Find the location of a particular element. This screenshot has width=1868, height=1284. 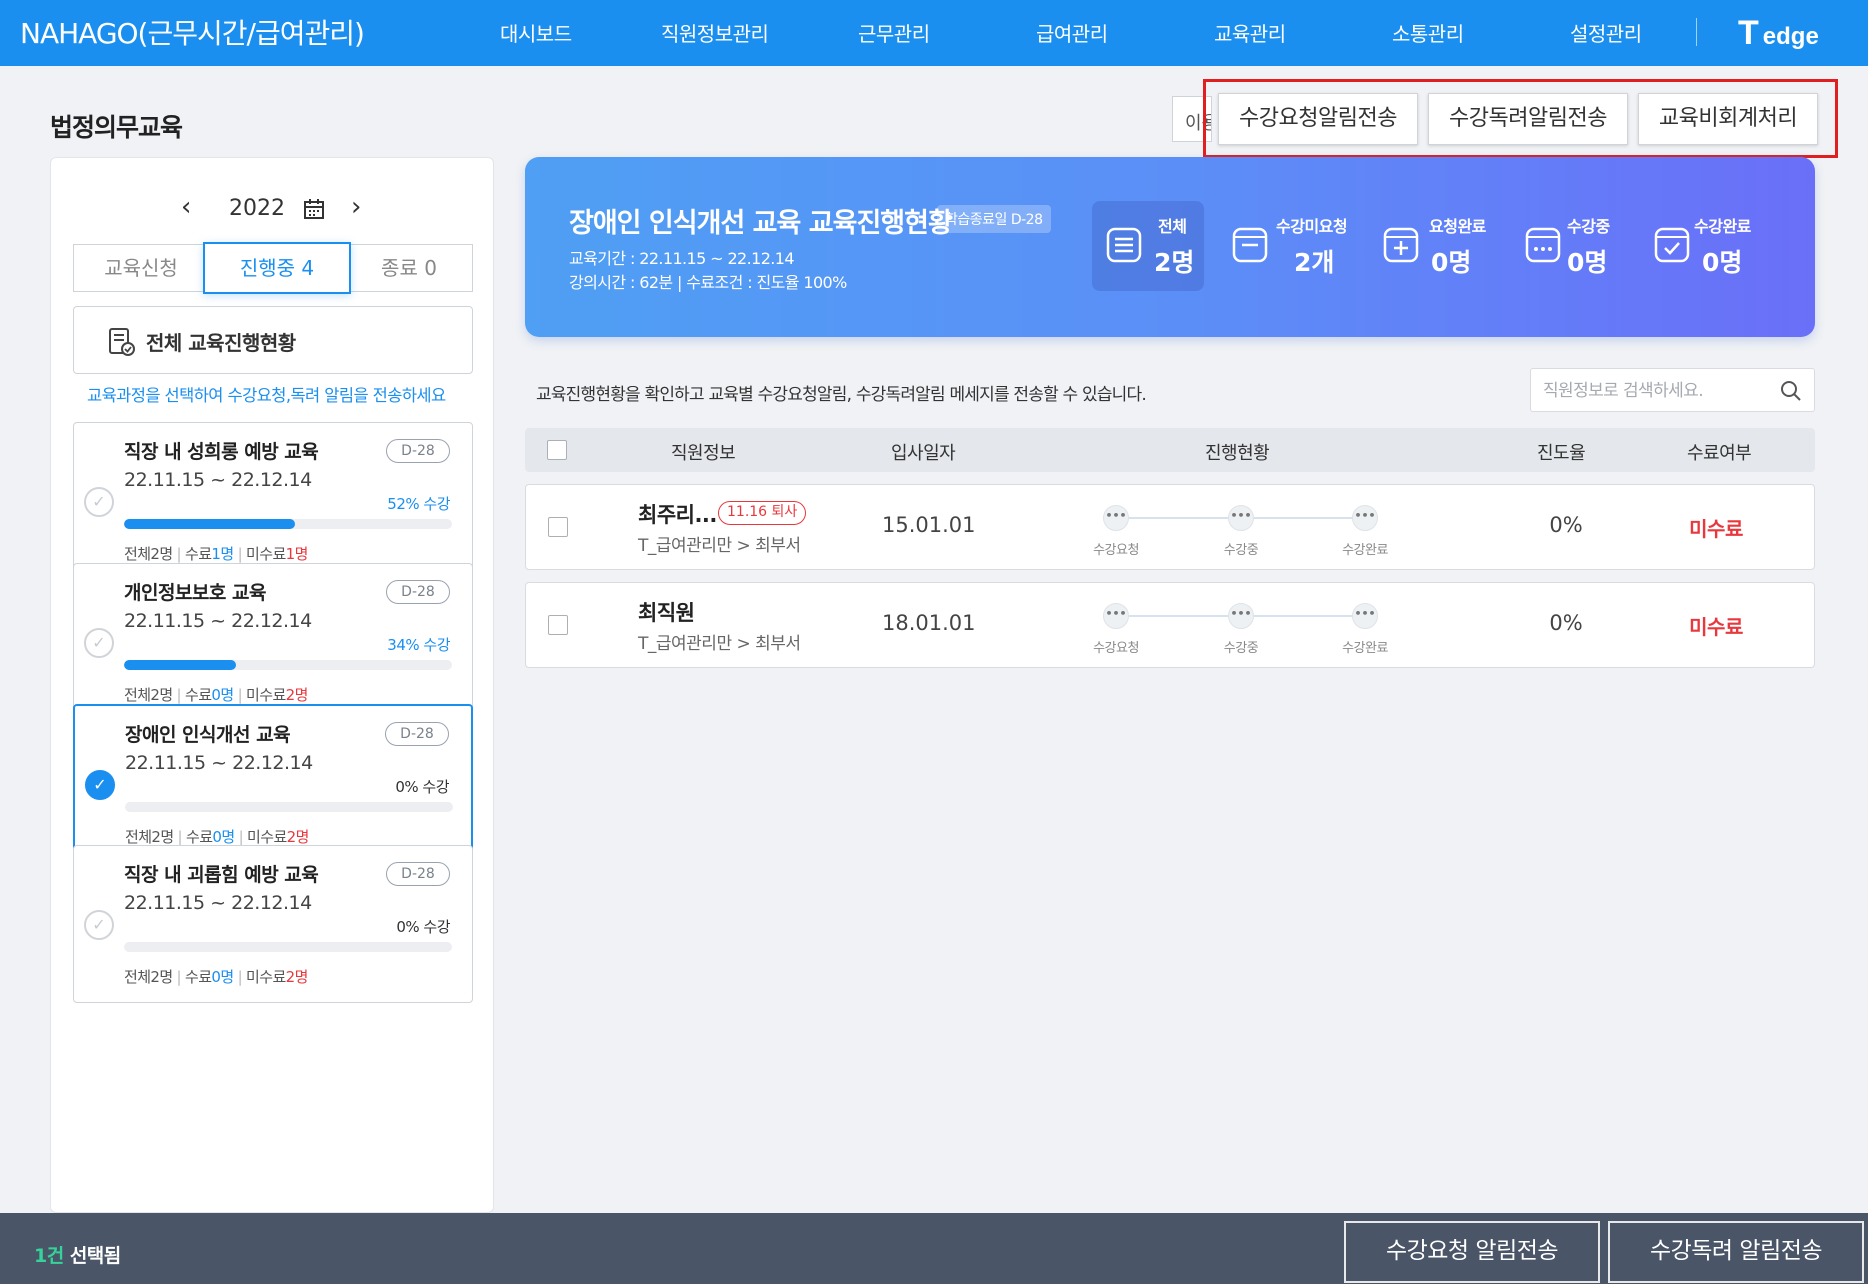

table-header: 직원정보 입사일자 진행현황 진도율 수료여부 is located at coordinates (1170, 450).